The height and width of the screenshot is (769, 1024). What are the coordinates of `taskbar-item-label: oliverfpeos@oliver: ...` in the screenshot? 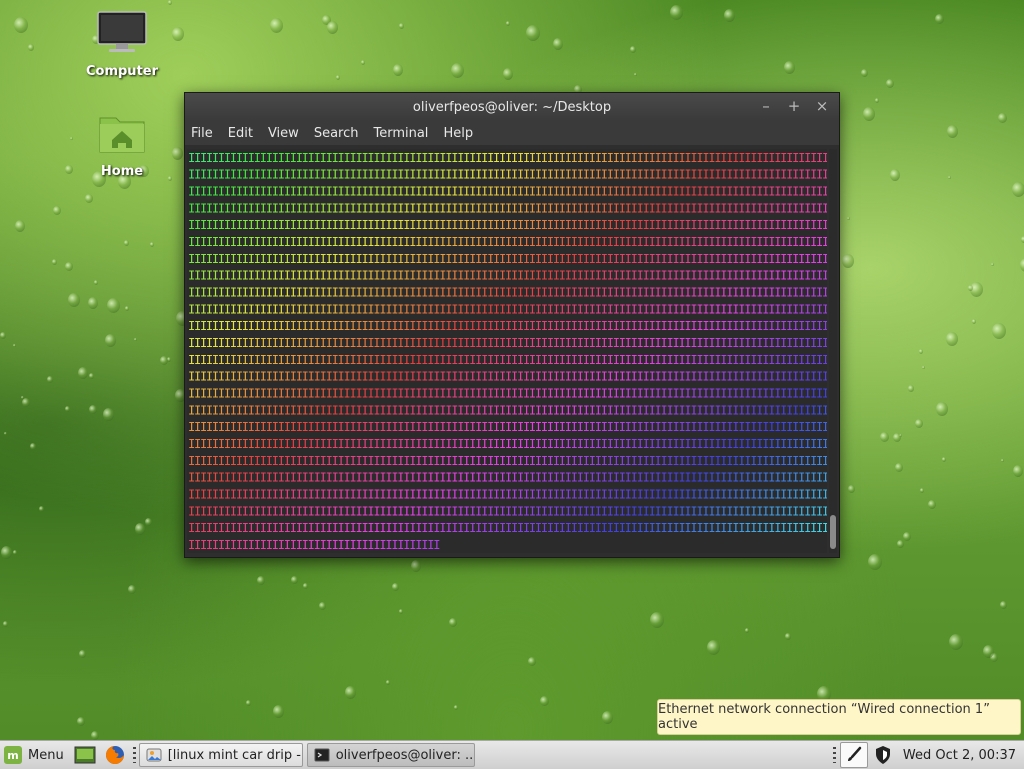 It's located at (405, 755).